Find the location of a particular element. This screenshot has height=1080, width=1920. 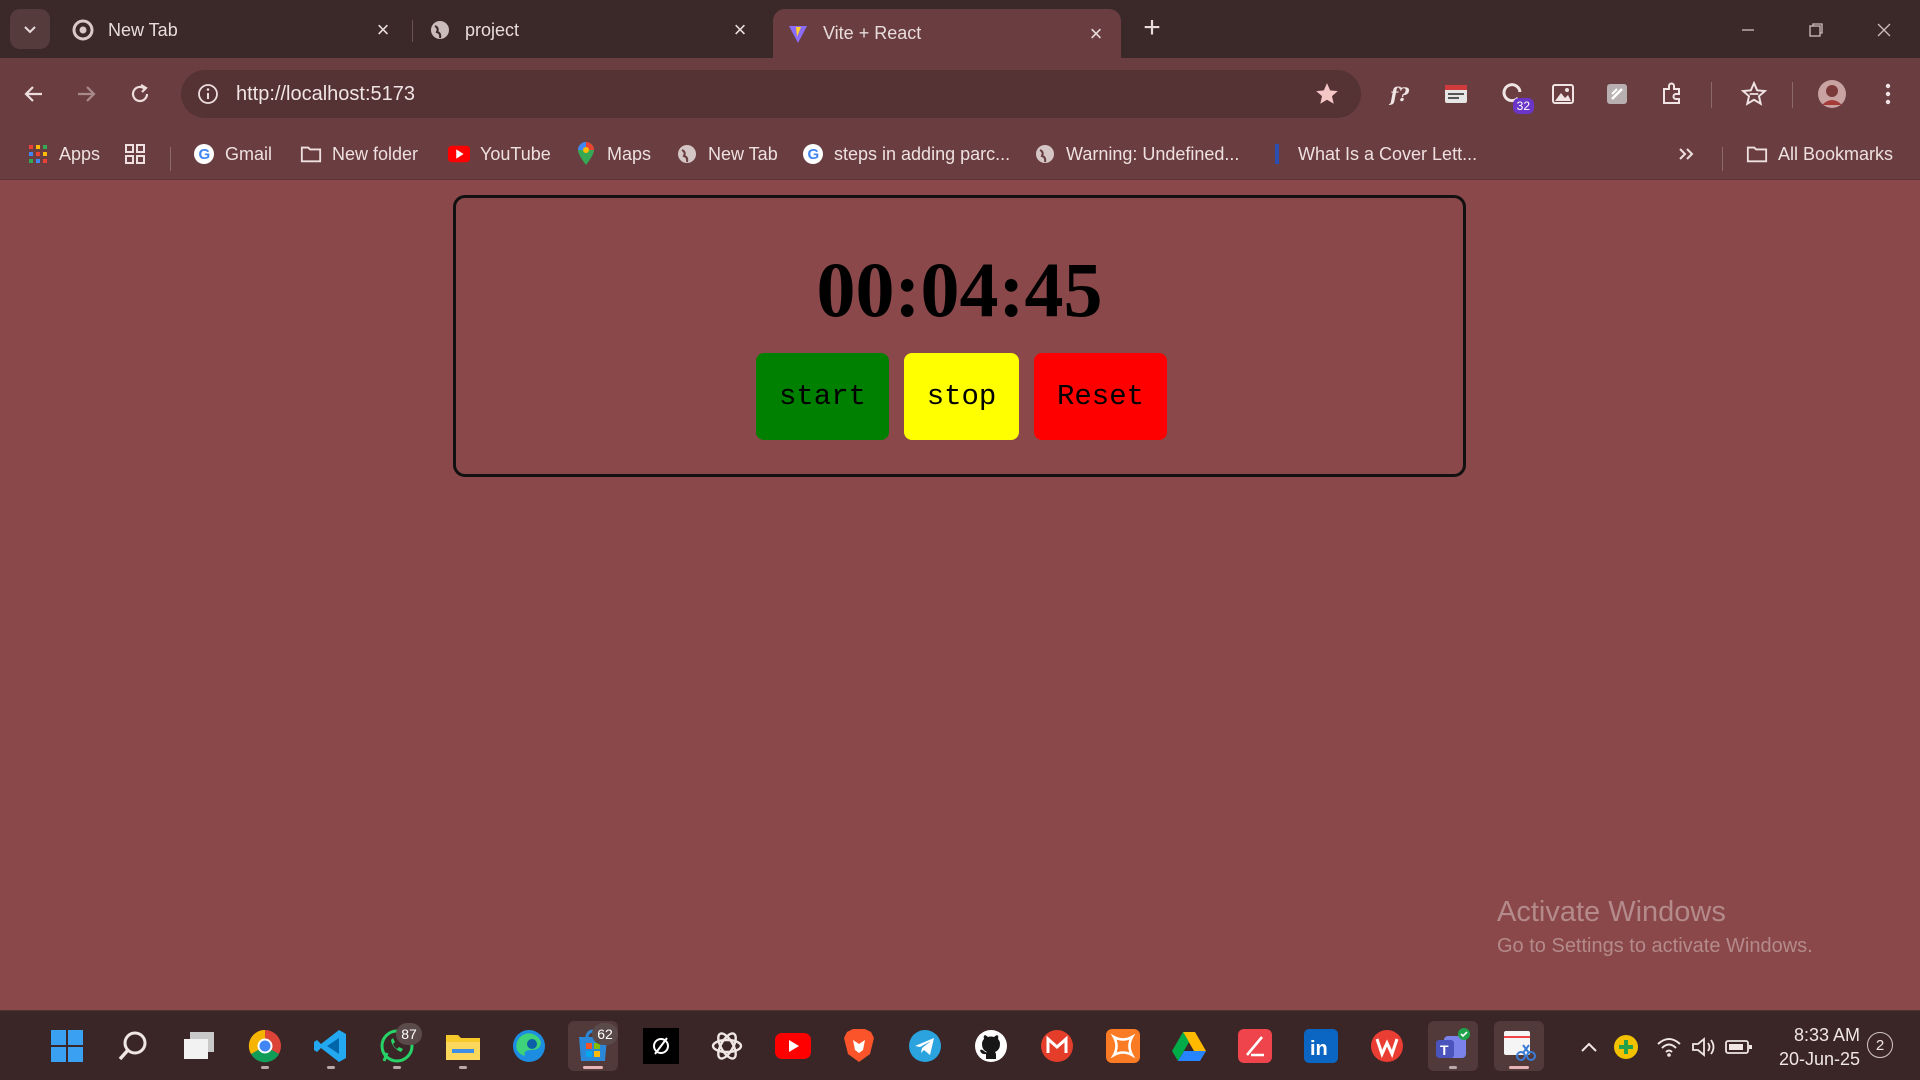

notion-icon is located at coordinates (661, 1046).